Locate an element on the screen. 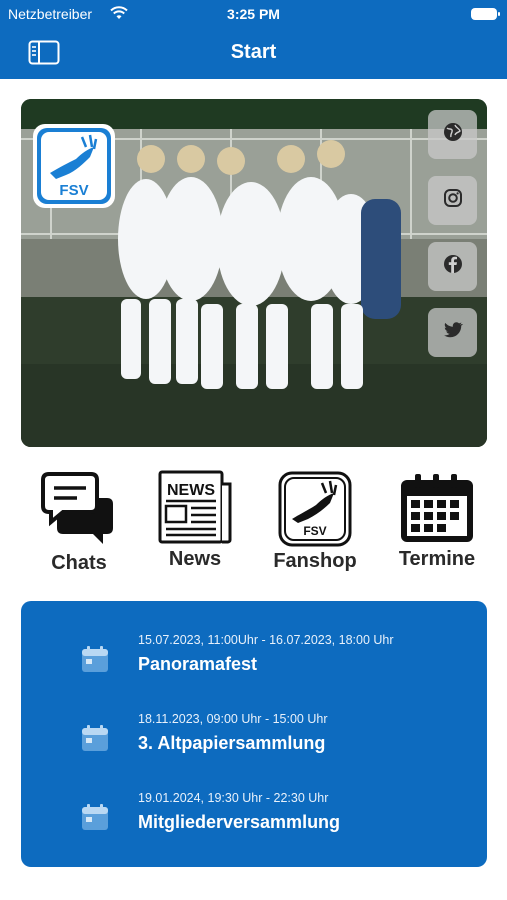 The image size is (507, 900). quick-links: Chats NEWS News FSV Fanshop Termine is located at coordinates (254, 523).